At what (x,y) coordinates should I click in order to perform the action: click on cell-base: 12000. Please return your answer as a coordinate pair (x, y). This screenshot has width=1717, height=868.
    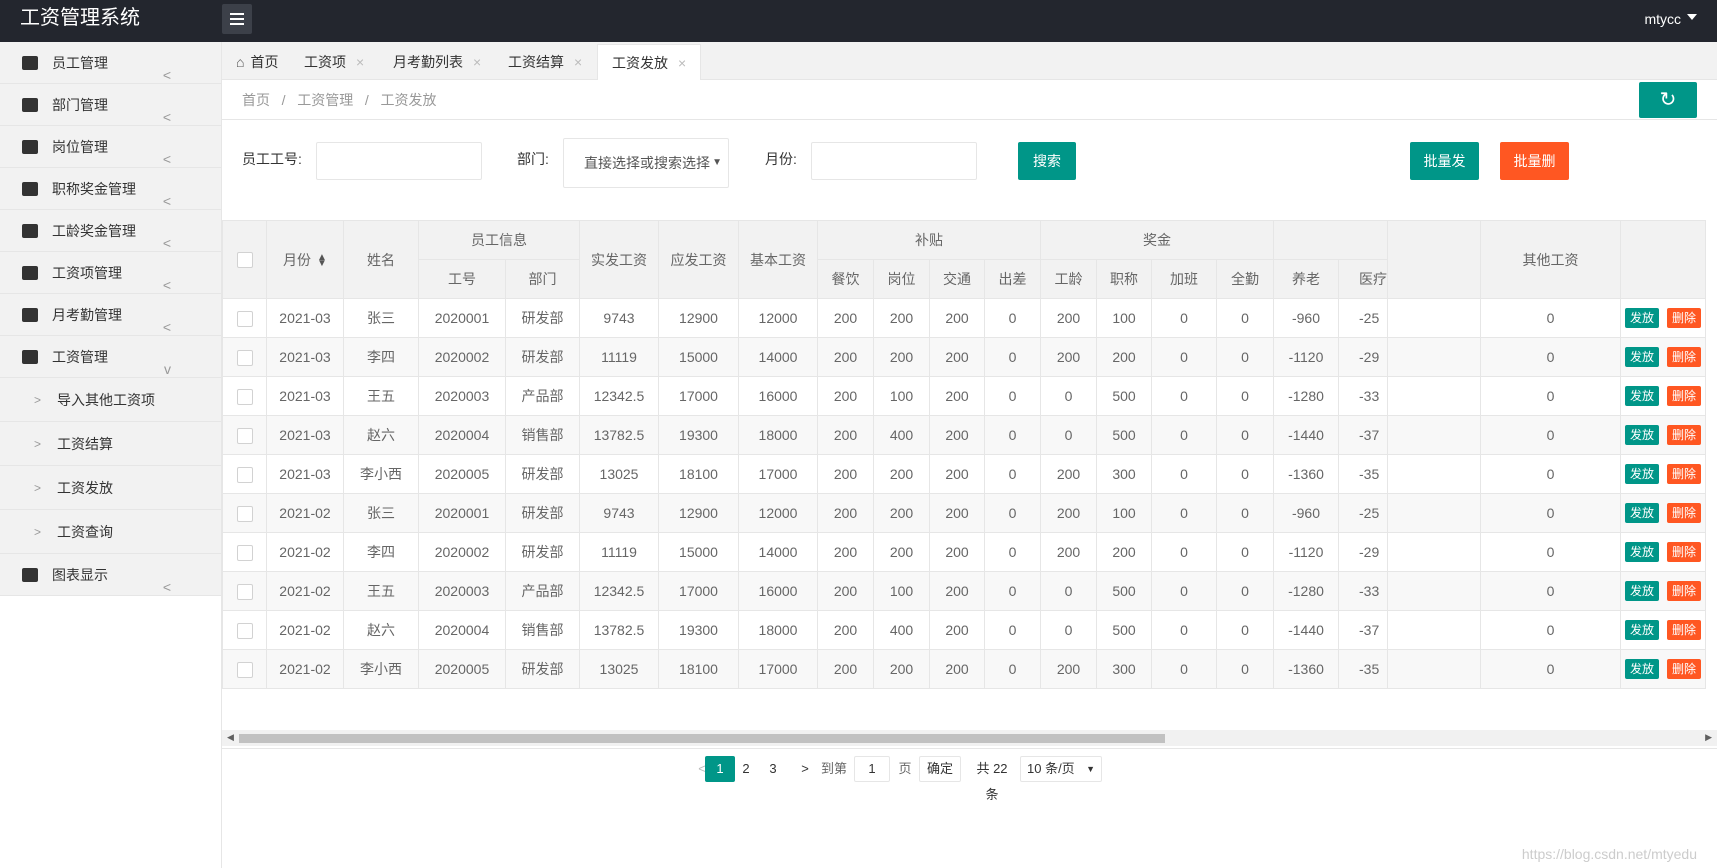
    Looking at the image, I should click on (778, 318).